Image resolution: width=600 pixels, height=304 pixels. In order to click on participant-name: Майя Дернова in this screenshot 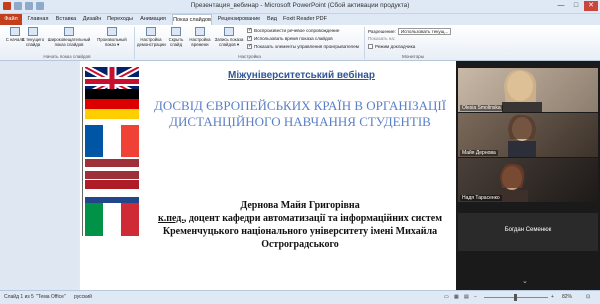, I will do `click(479, 153)`.